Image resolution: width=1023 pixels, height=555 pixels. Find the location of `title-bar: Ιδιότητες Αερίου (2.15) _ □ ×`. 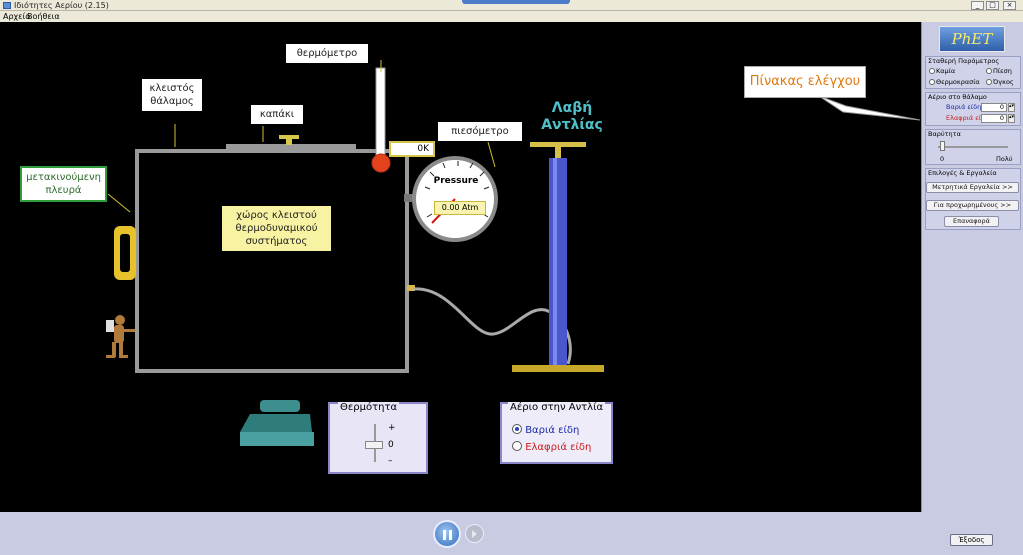

title-bar: Ιδιότητες Αερίου (2.15) _ □ × is located at coordinates (511, 5).